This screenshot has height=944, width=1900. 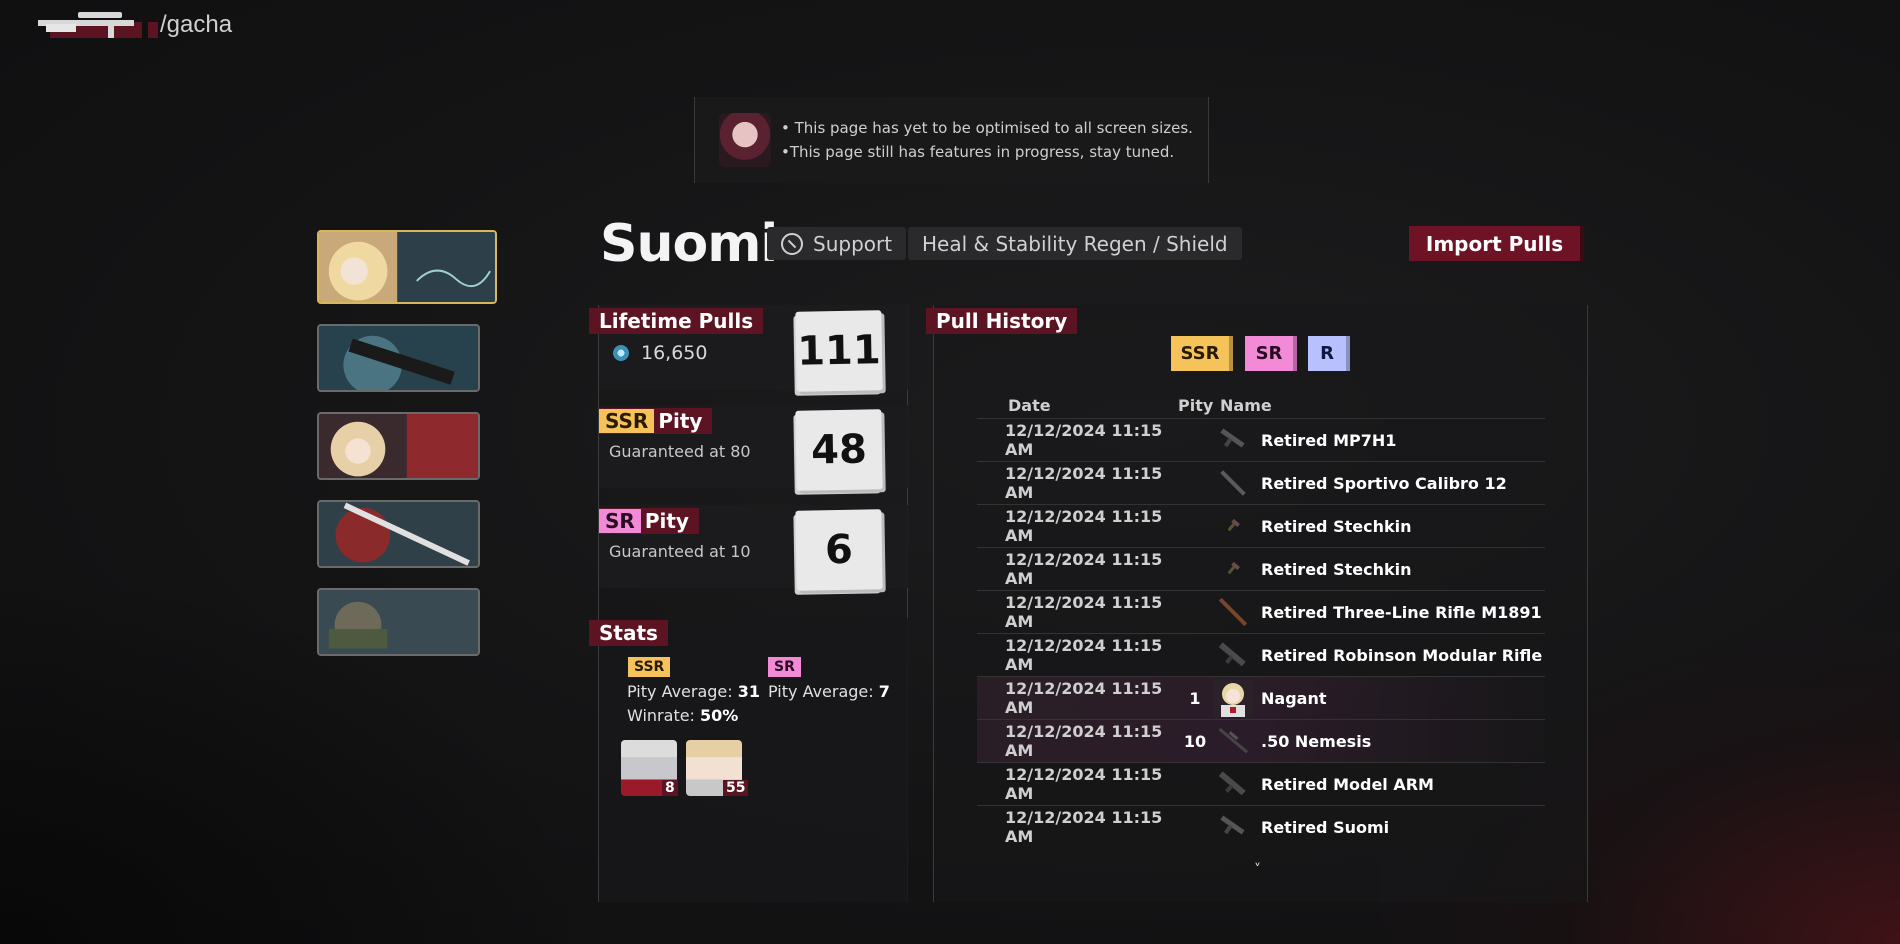 I want to click on filter-sr-button: SR, so click(x=1271, y=353).